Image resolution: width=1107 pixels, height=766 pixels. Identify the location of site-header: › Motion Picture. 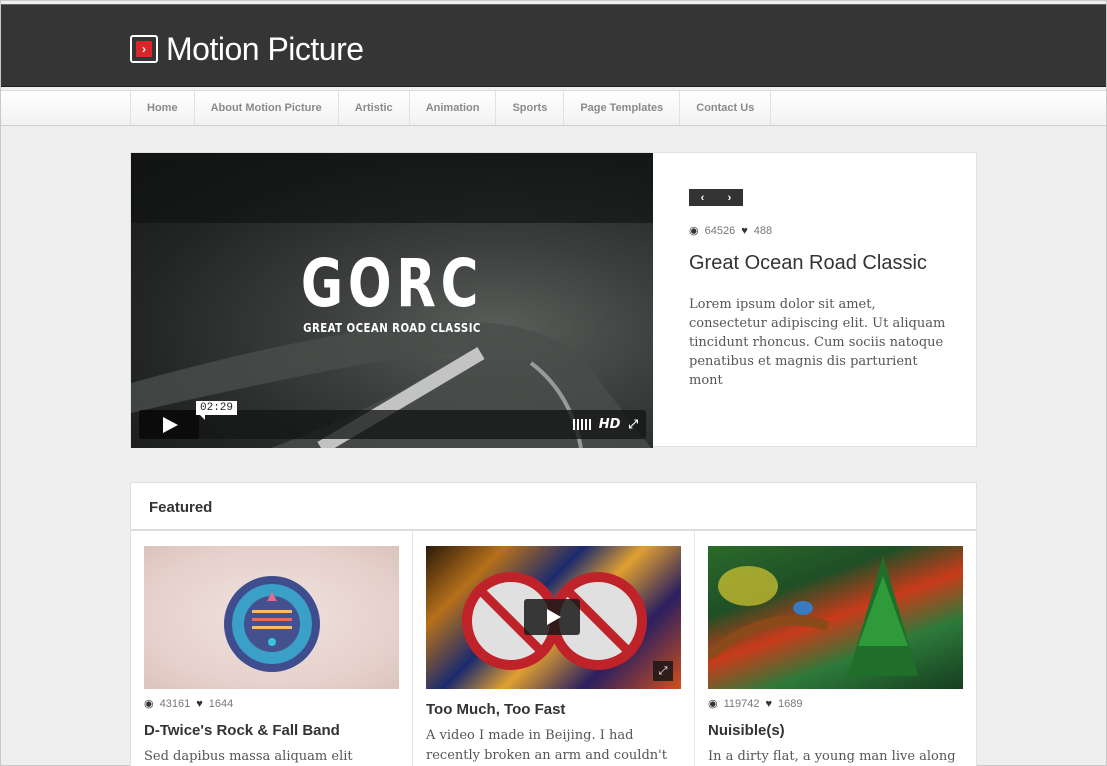
(553, 45).